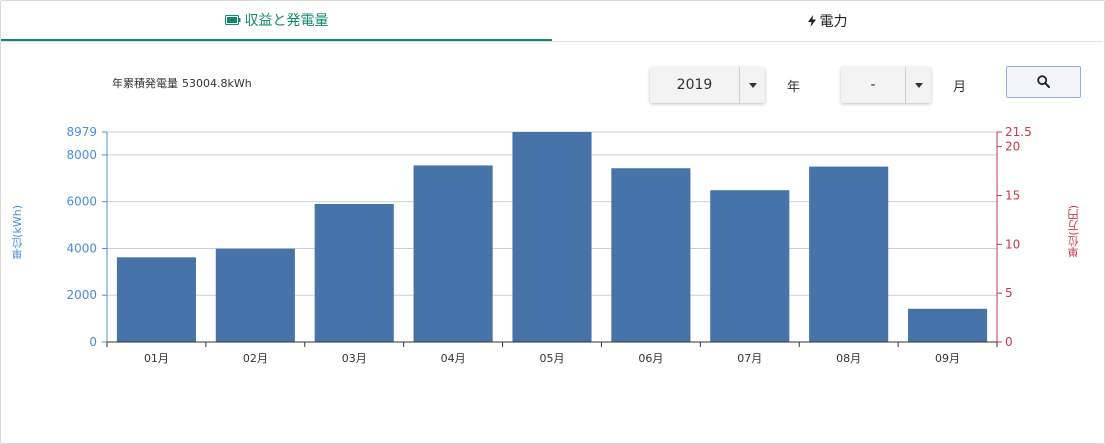 This screenshot has width=1105, height=444. What do you see at coordinates (811, 21) in the screenshot?
I see `lightning-icon` at bounding box center [811, 21].